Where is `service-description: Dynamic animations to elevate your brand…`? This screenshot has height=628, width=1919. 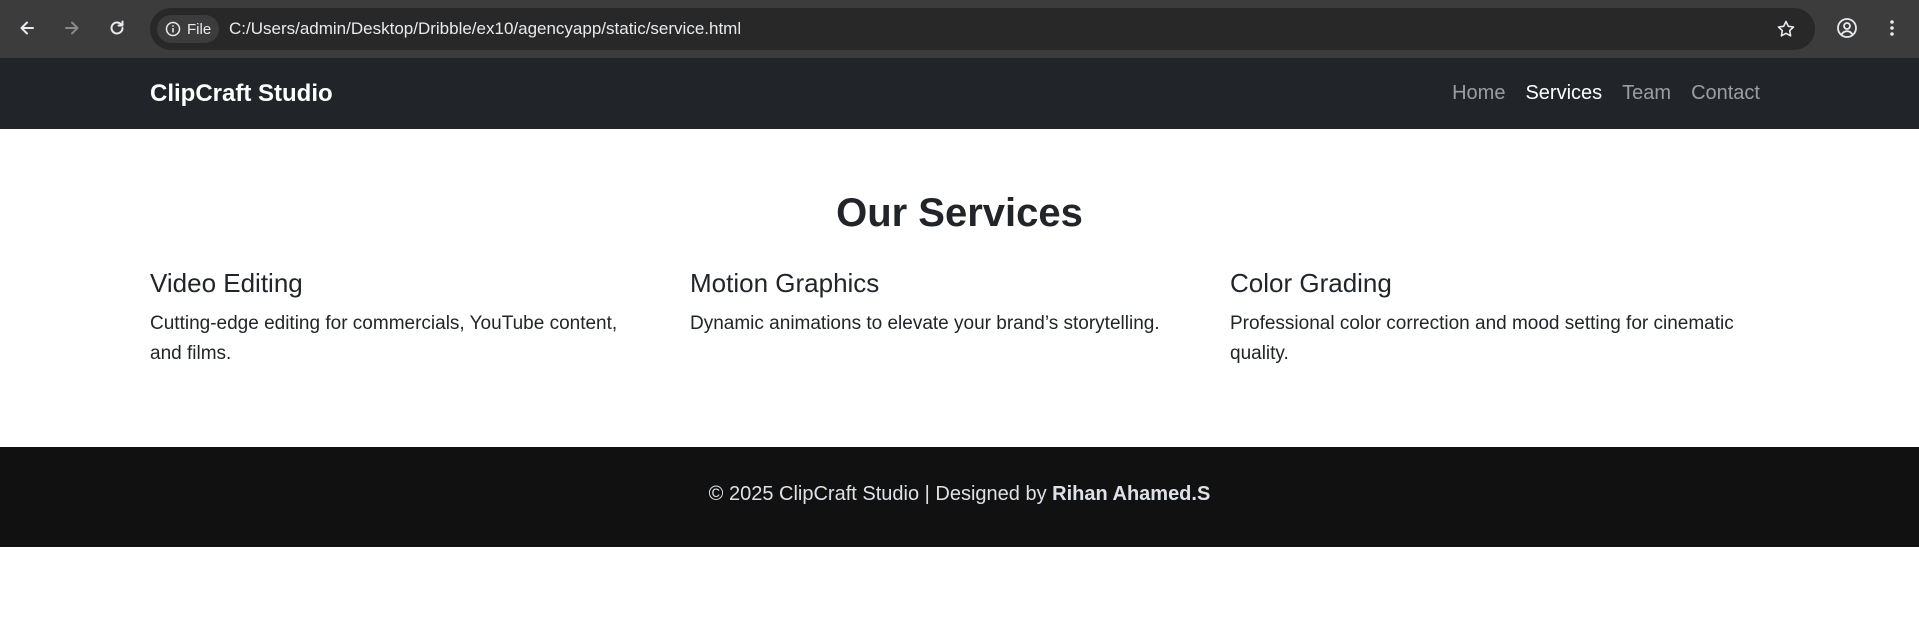
service-description: Dynamic animations to elevate your brand… is located at coordinates (925, 323).